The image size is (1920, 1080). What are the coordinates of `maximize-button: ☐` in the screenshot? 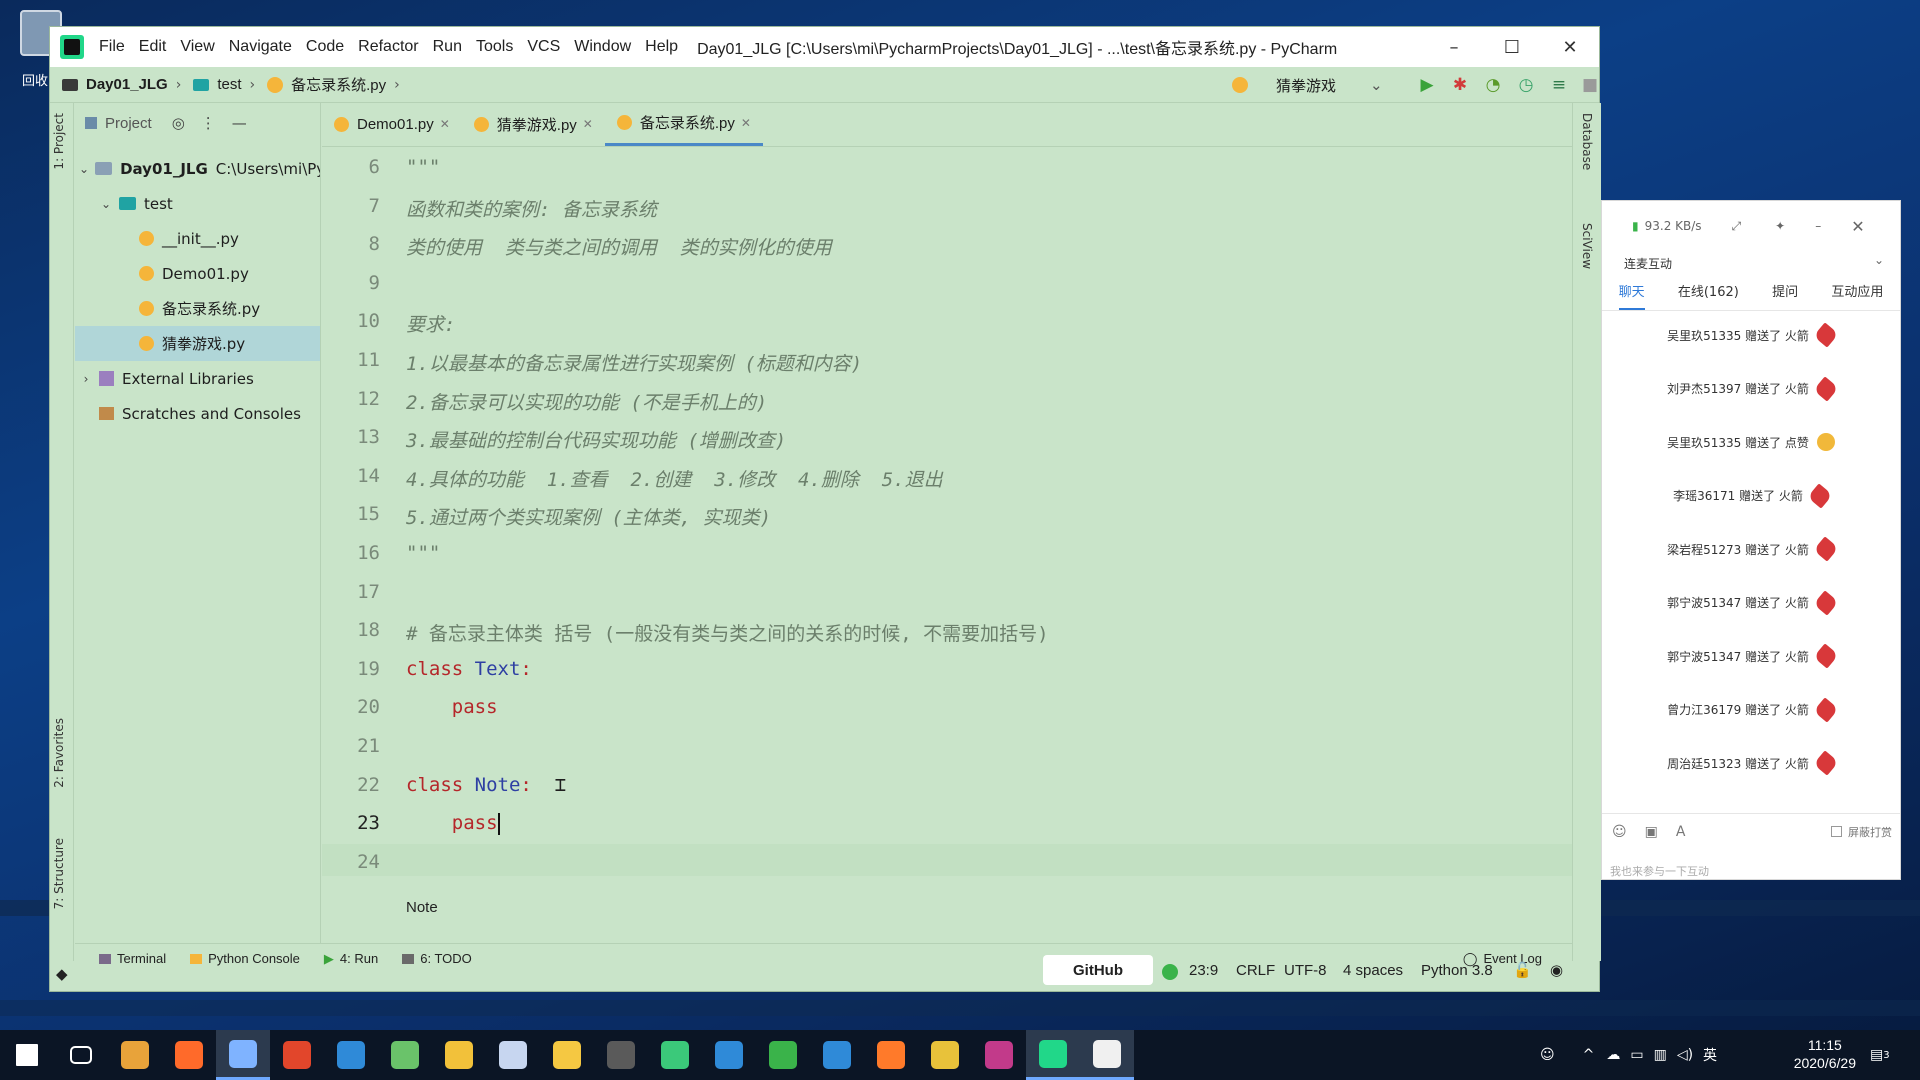 It's located at (1512, 47).